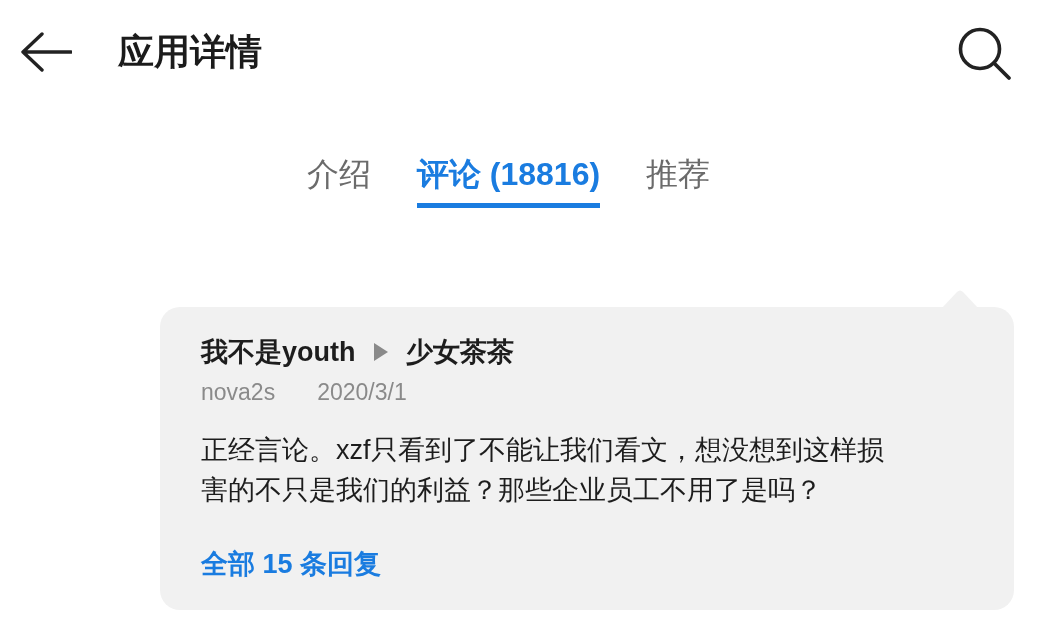  I want to click on back-arrow-icon, so click(46, 52).